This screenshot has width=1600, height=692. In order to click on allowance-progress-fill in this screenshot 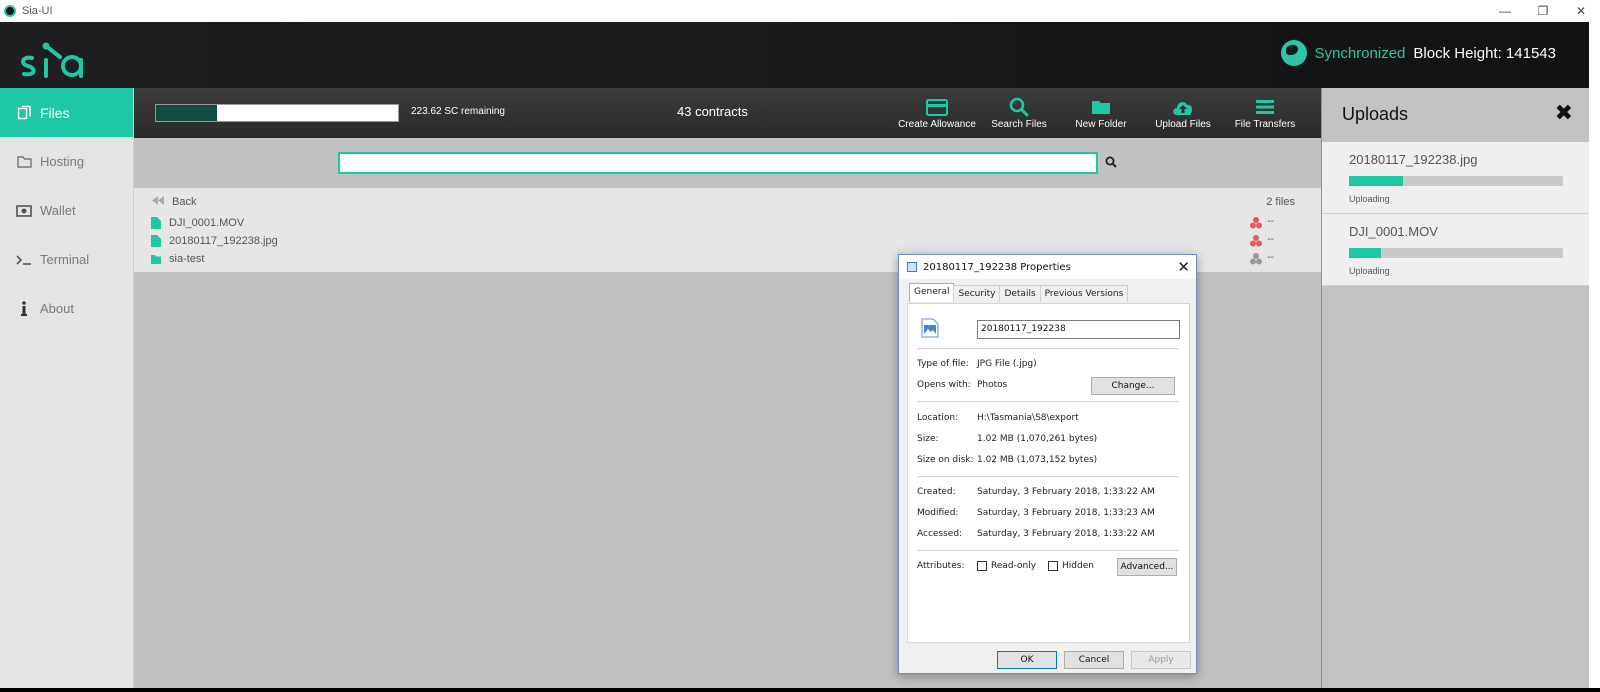, I will do `click(186, 113)`.